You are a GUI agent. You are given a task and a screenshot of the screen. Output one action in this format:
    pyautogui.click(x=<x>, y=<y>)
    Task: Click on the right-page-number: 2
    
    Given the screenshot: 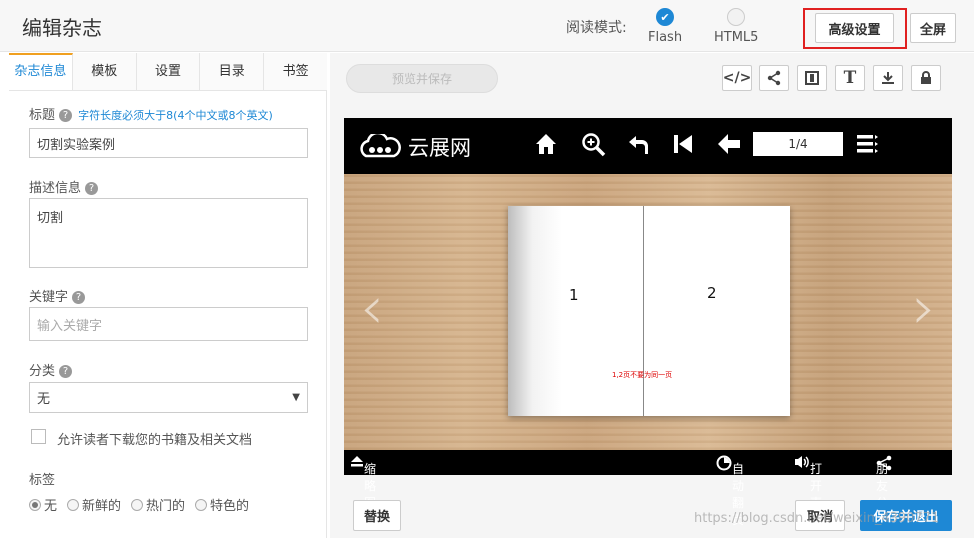 What is the action you would take?
    pyautogui.click(x=712, y=293)
    